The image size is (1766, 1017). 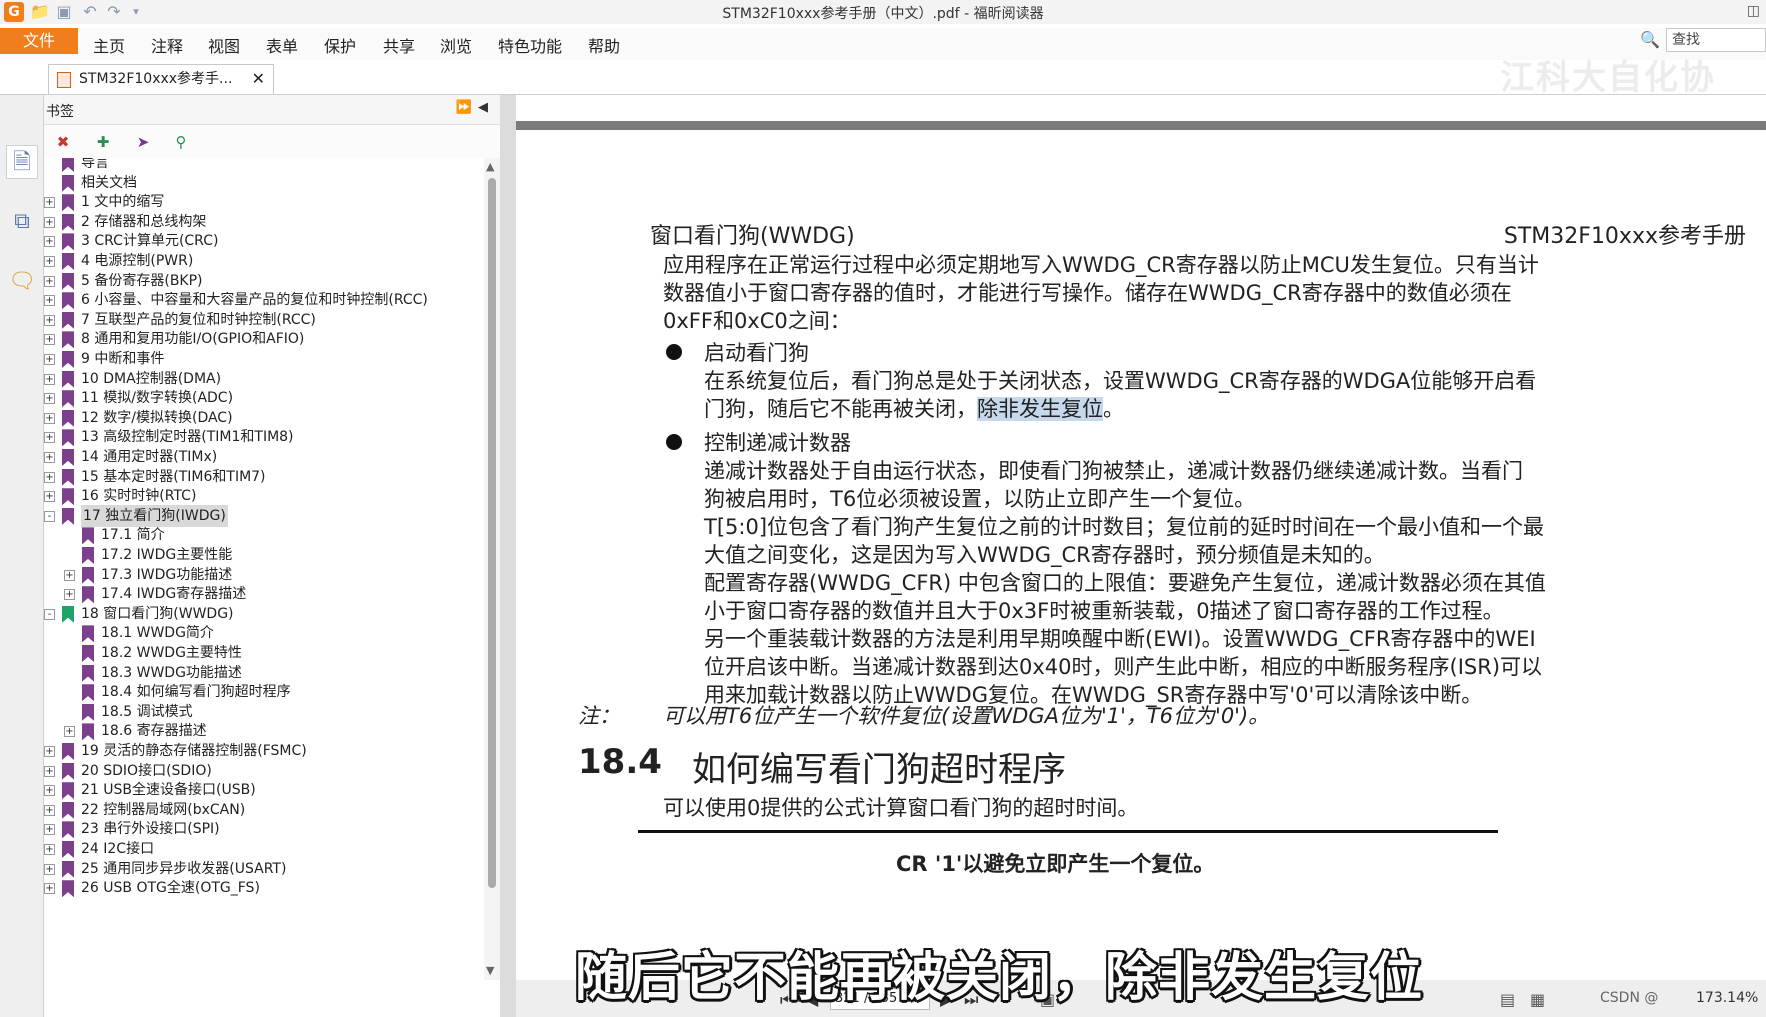 What do you see at coordinates (22, 282) in the screenshot?
I see `comments-panel-icon: 🗨` at bounding box center [22, 282].